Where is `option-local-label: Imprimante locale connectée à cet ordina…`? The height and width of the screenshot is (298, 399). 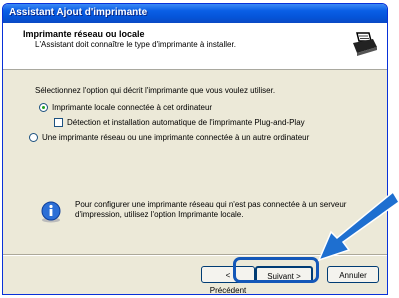
option-local-label: Imprimante locale connectée à cet ordina… is located at coordinates (132, 107).